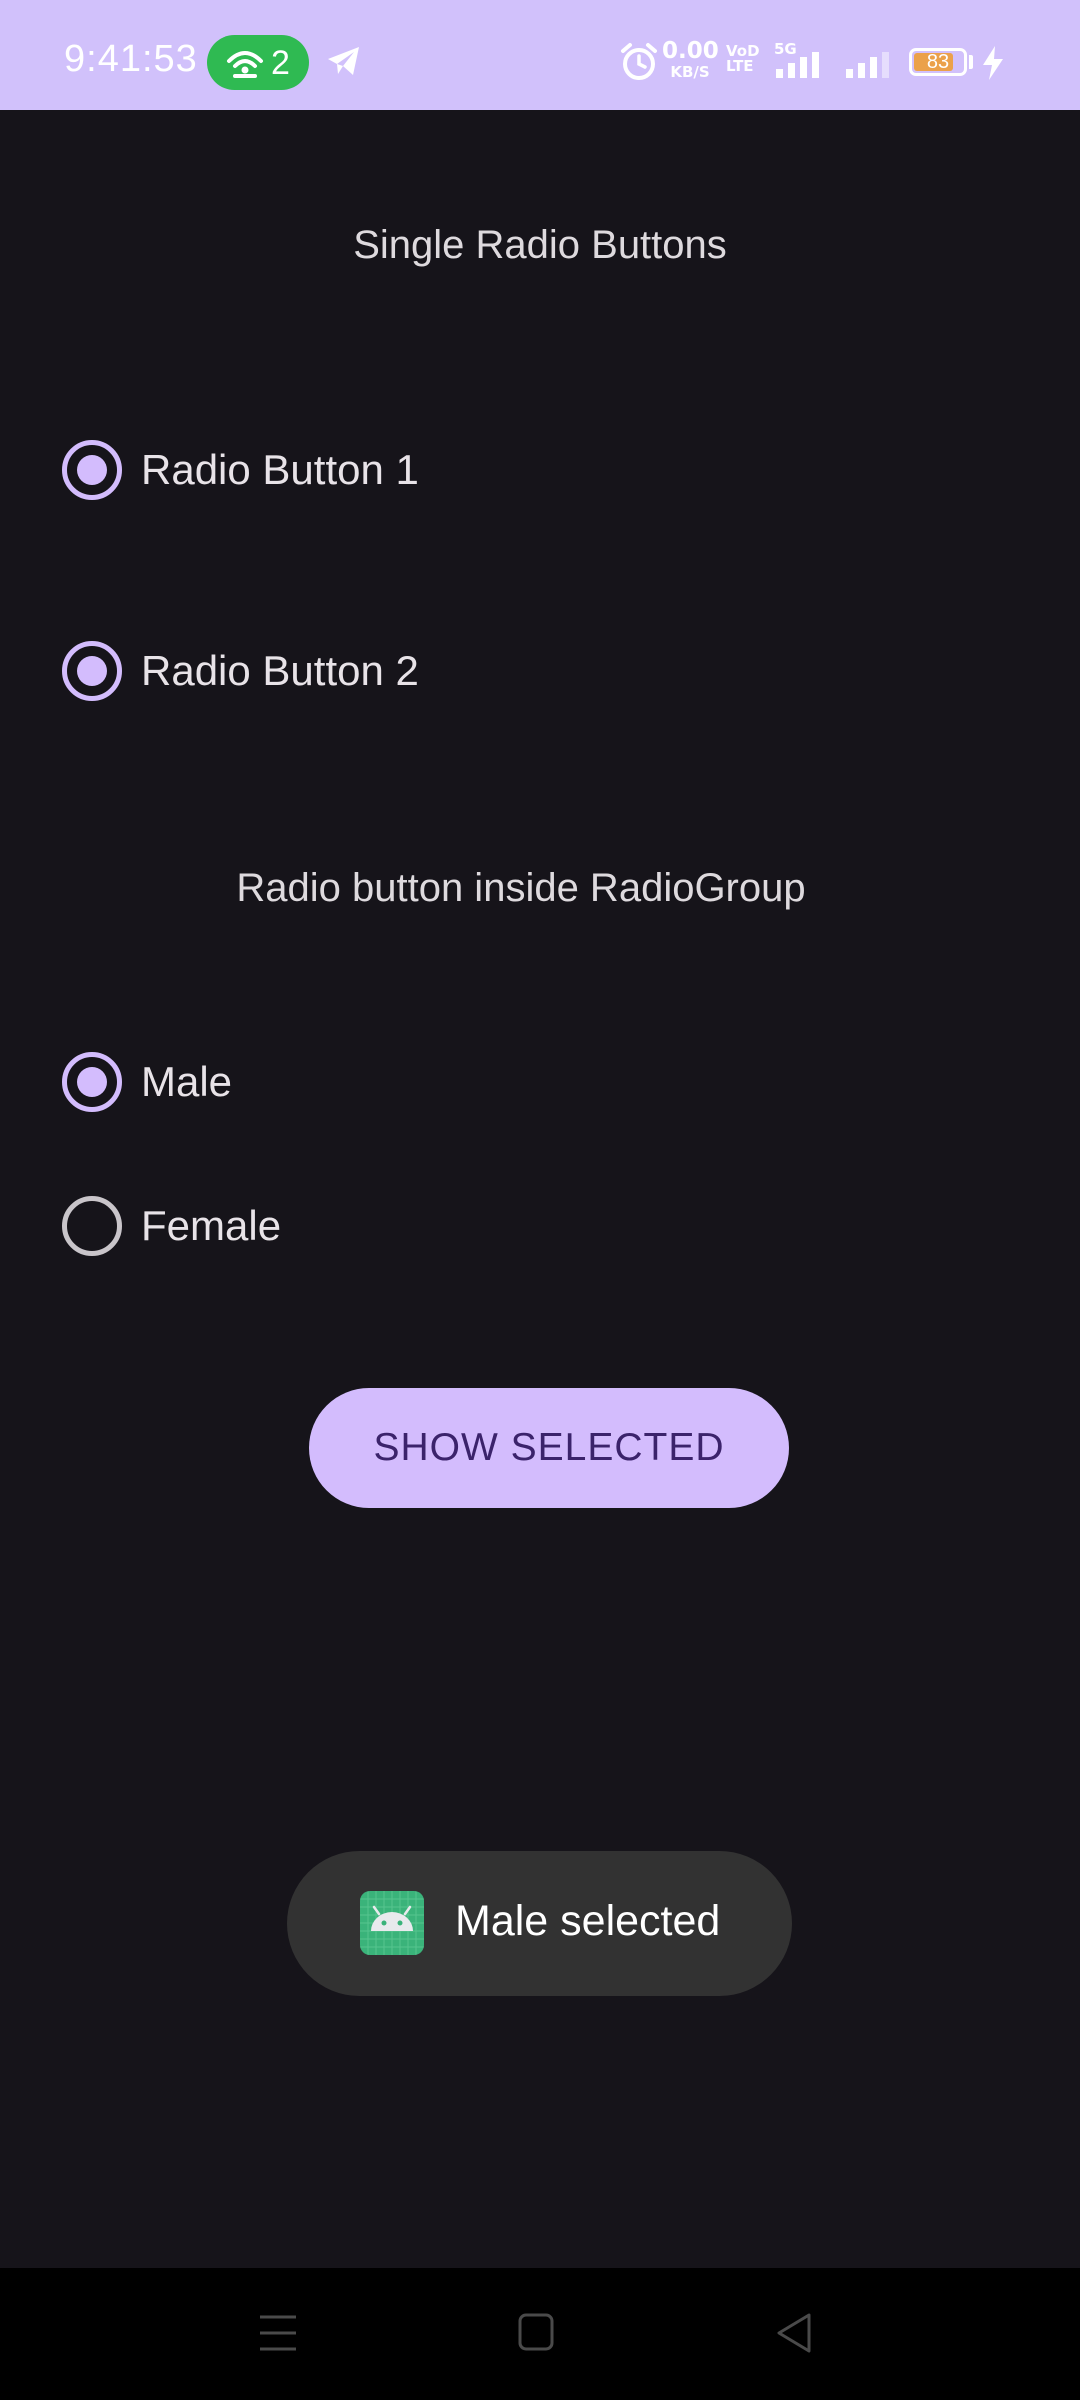 This screenshot has width=1080, height=2400. I want to click on radio-button-2: Radio Button 2, so click(240, 671).